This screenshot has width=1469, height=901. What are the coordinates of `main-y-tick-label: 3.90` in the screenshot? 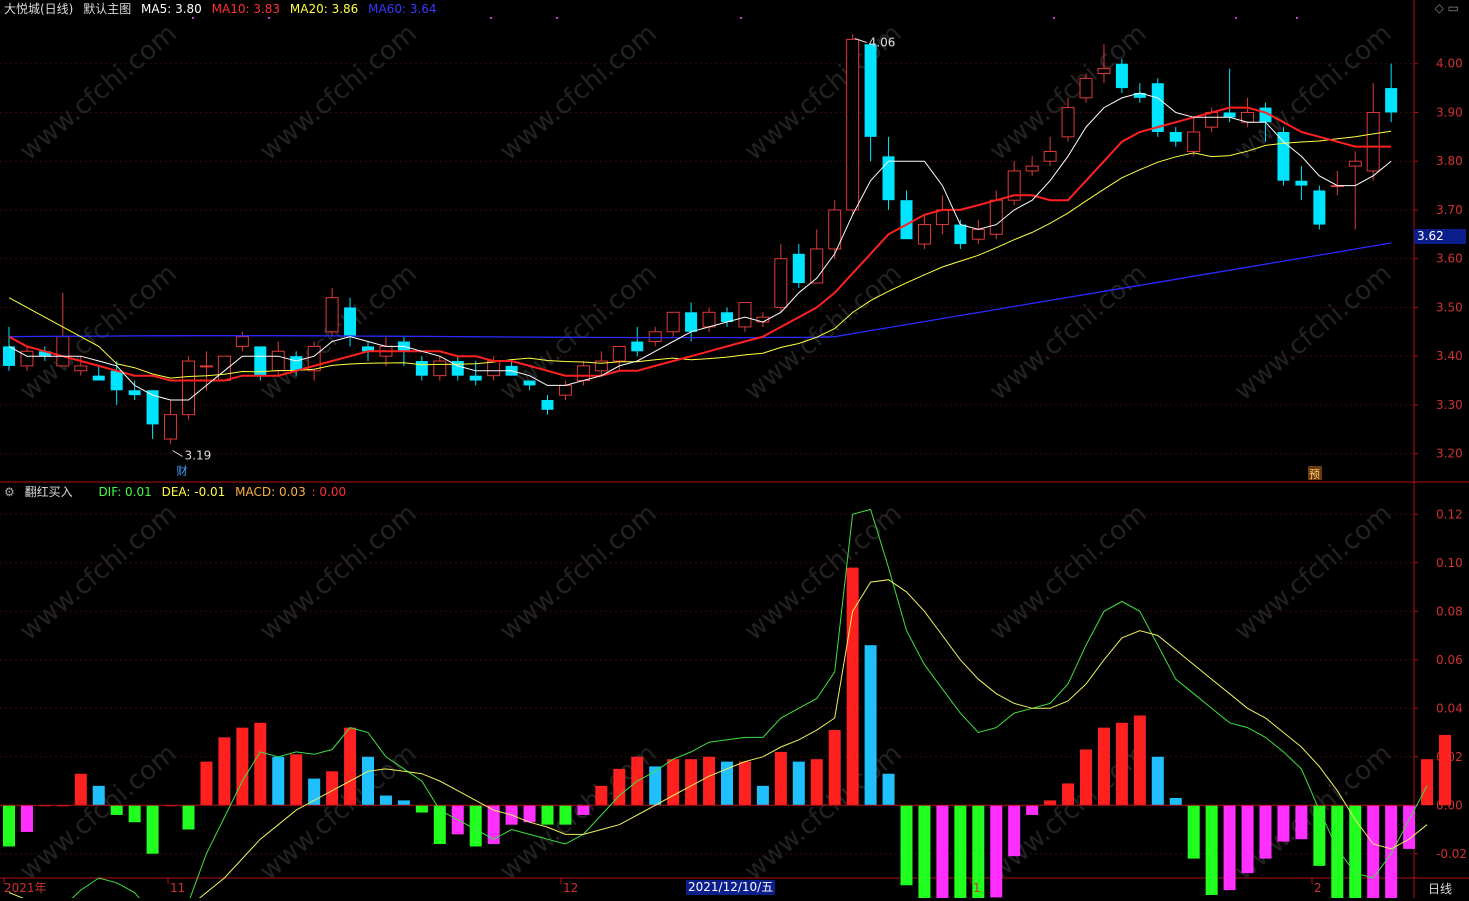 It's located at (1449, 112).